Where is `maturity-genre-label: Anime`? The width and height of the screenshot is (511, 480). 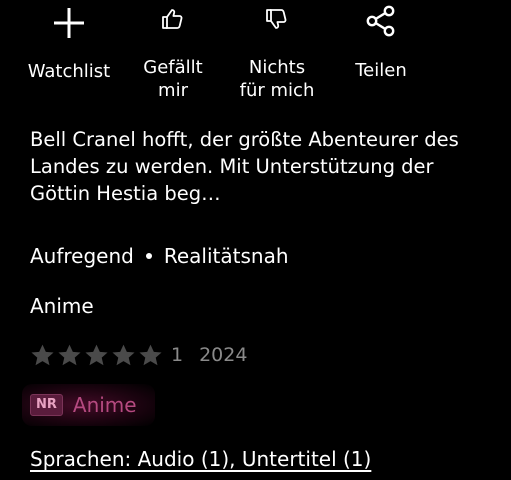
maturity-genre-label: Anime is located at coordinates (104, 405).